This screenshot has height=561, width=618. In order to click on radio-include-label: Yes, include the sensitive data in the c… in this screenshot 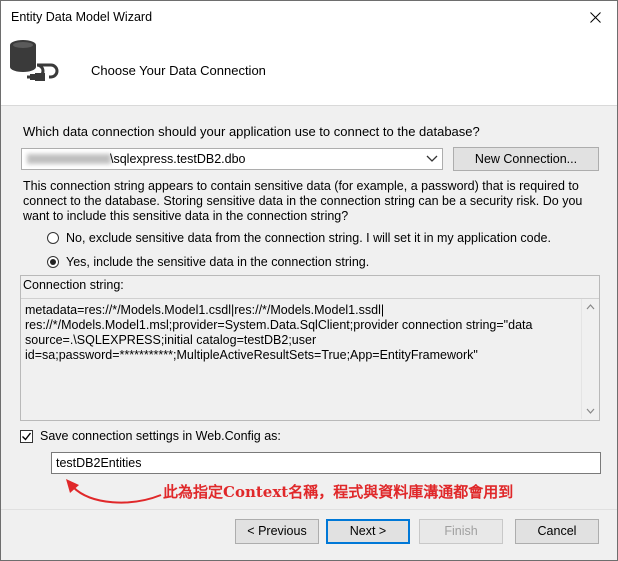, I will do `click(218, 262)`.